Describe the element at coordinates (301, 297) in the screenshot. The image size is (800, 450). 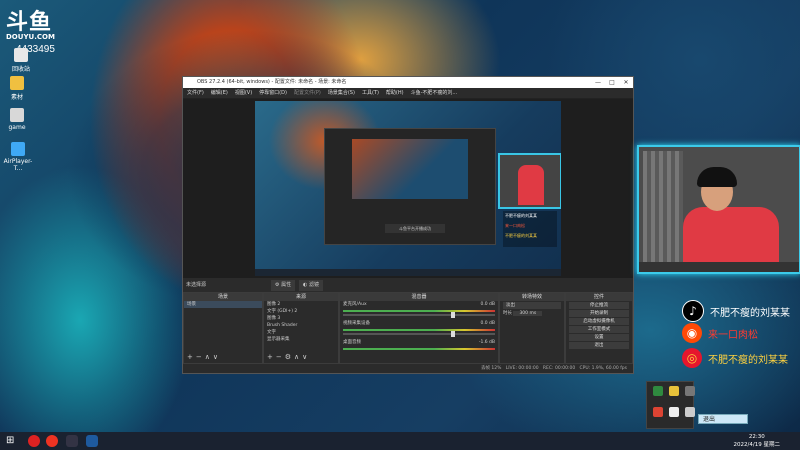
I see `sources-header: 来源` at that location.